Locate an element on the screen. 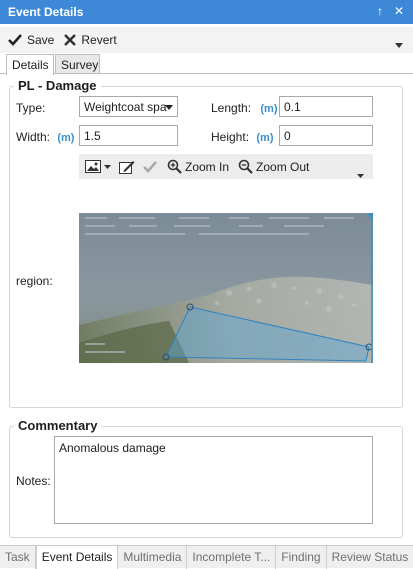  length-unit: (m) is located at coordinates (269, 109).